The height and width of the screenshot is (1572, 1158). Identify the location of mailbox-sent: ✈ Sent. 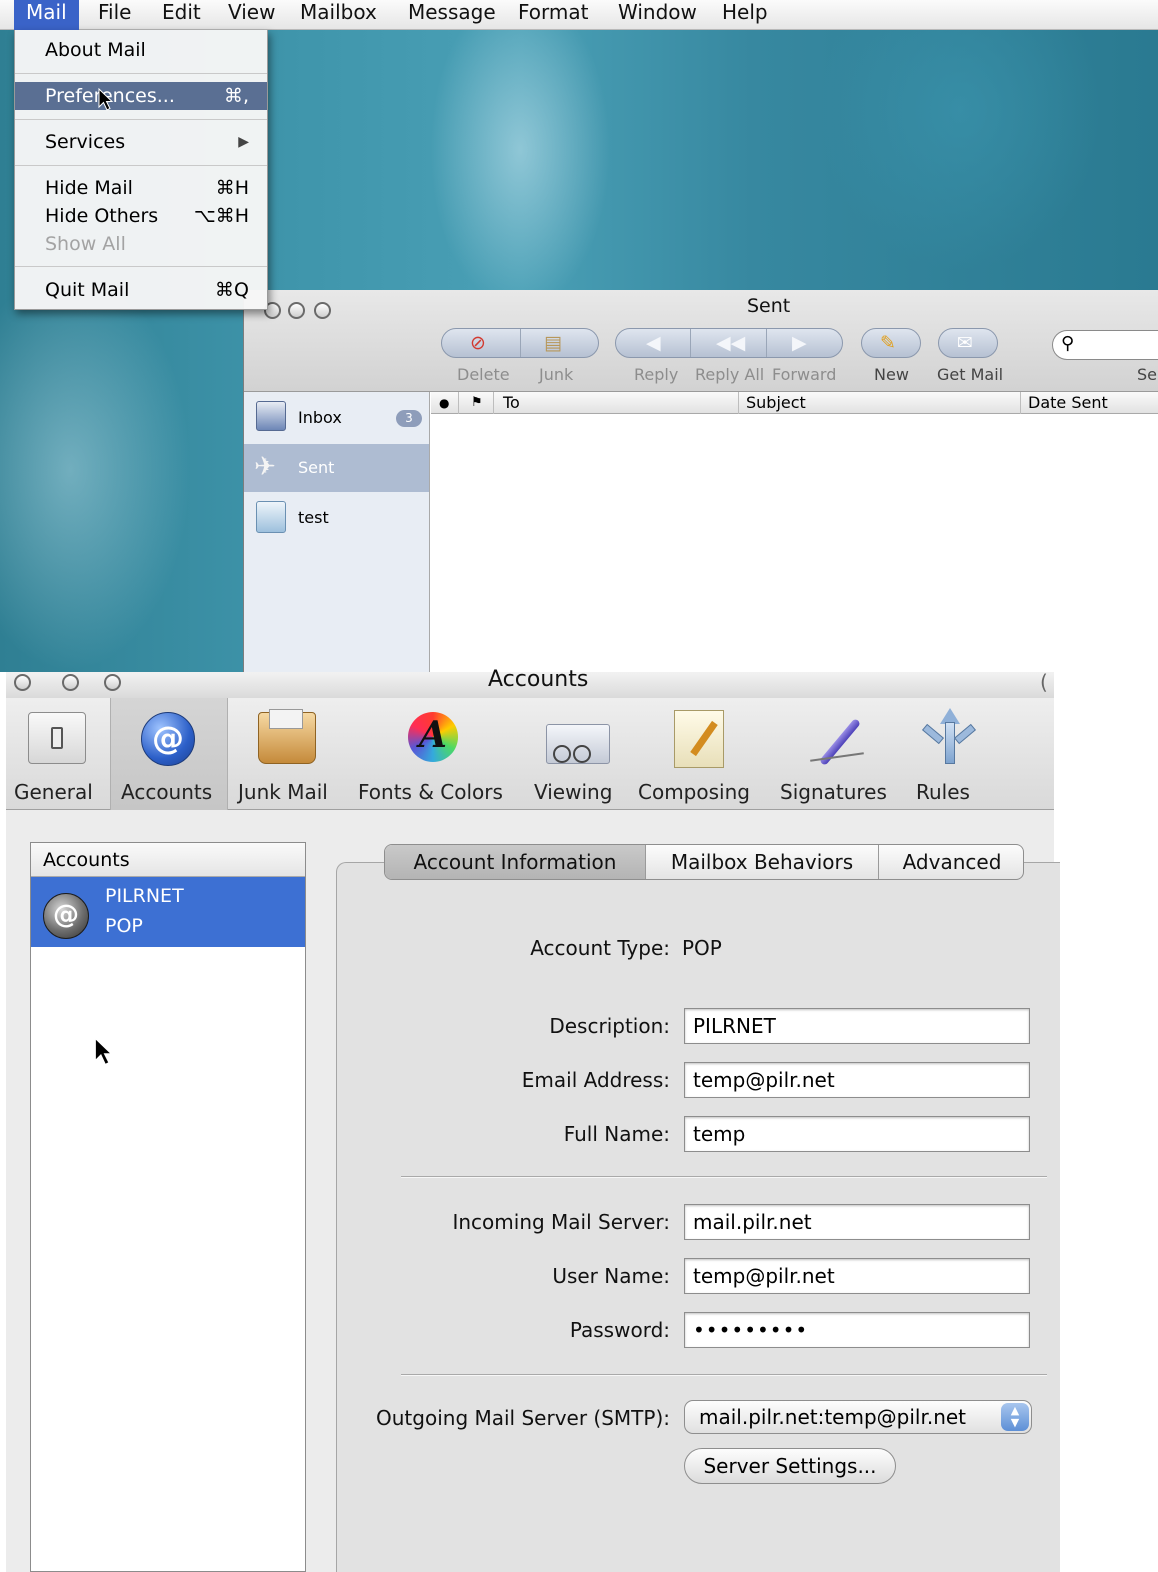
(336, 468).